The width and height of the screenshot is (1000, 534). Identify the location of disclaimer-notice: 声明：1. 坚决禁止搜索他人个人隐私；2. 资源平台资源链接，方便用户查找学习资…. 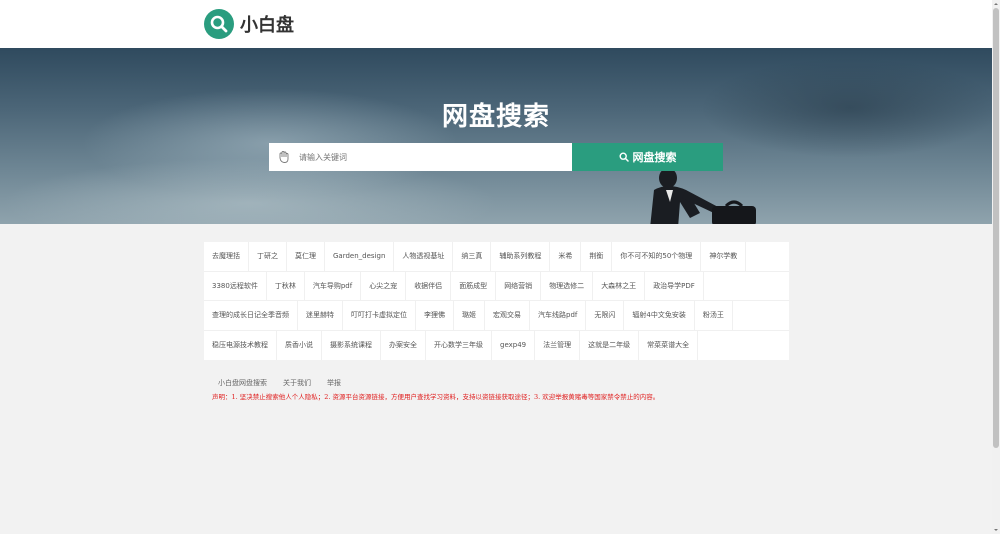
(436, 397).